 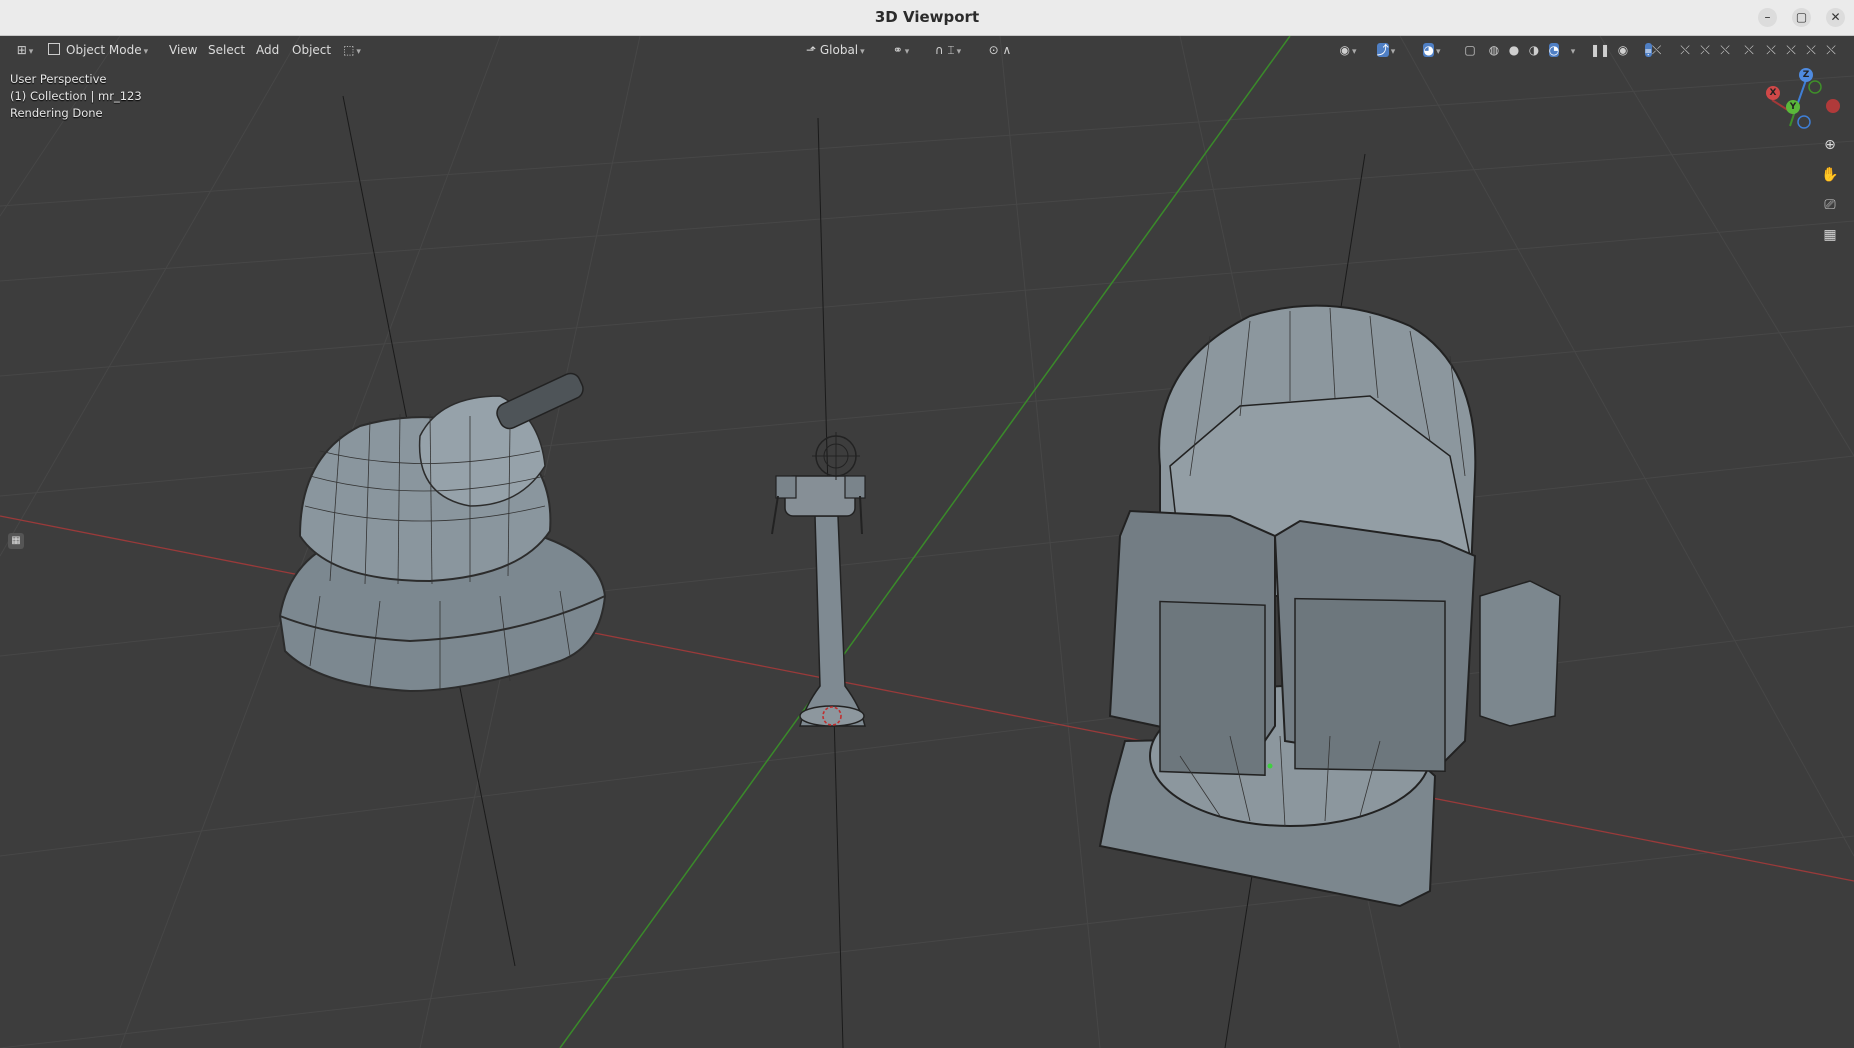 What do you see at coordinates (1830, 235) in the screenshot?
I see `ortho-grid-icon: ▦` at bounding box center [1830, 235].